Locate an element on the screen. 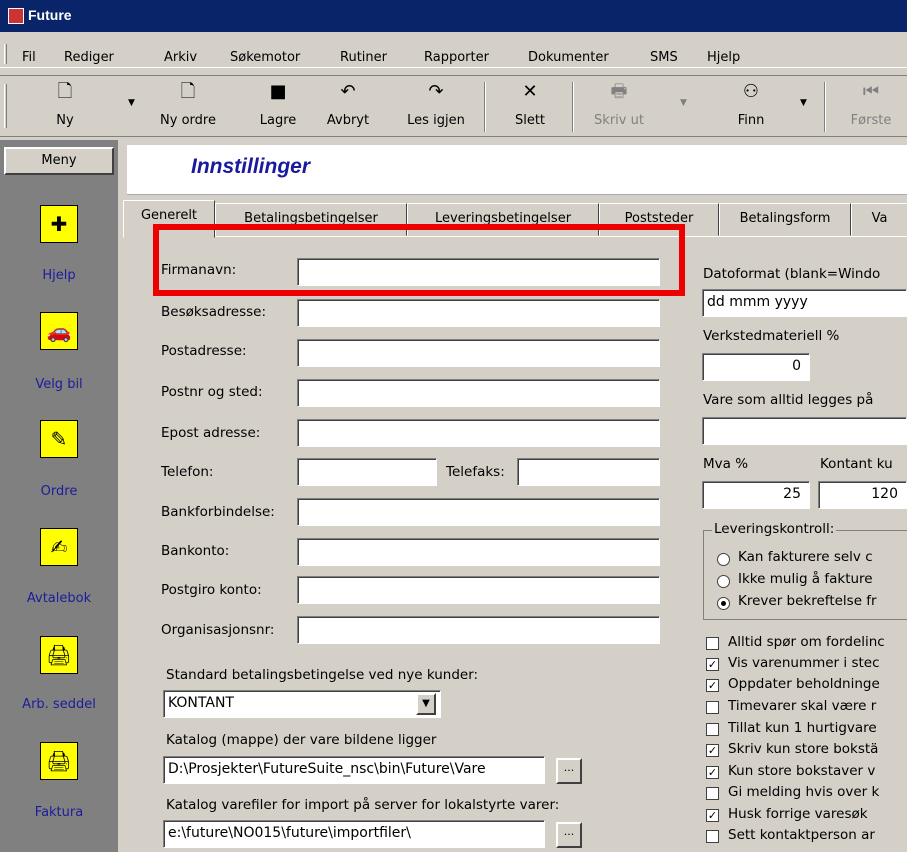 The image size is (907, 852). appointment-book-icon: ✍ is located at coordinates (59, 547).